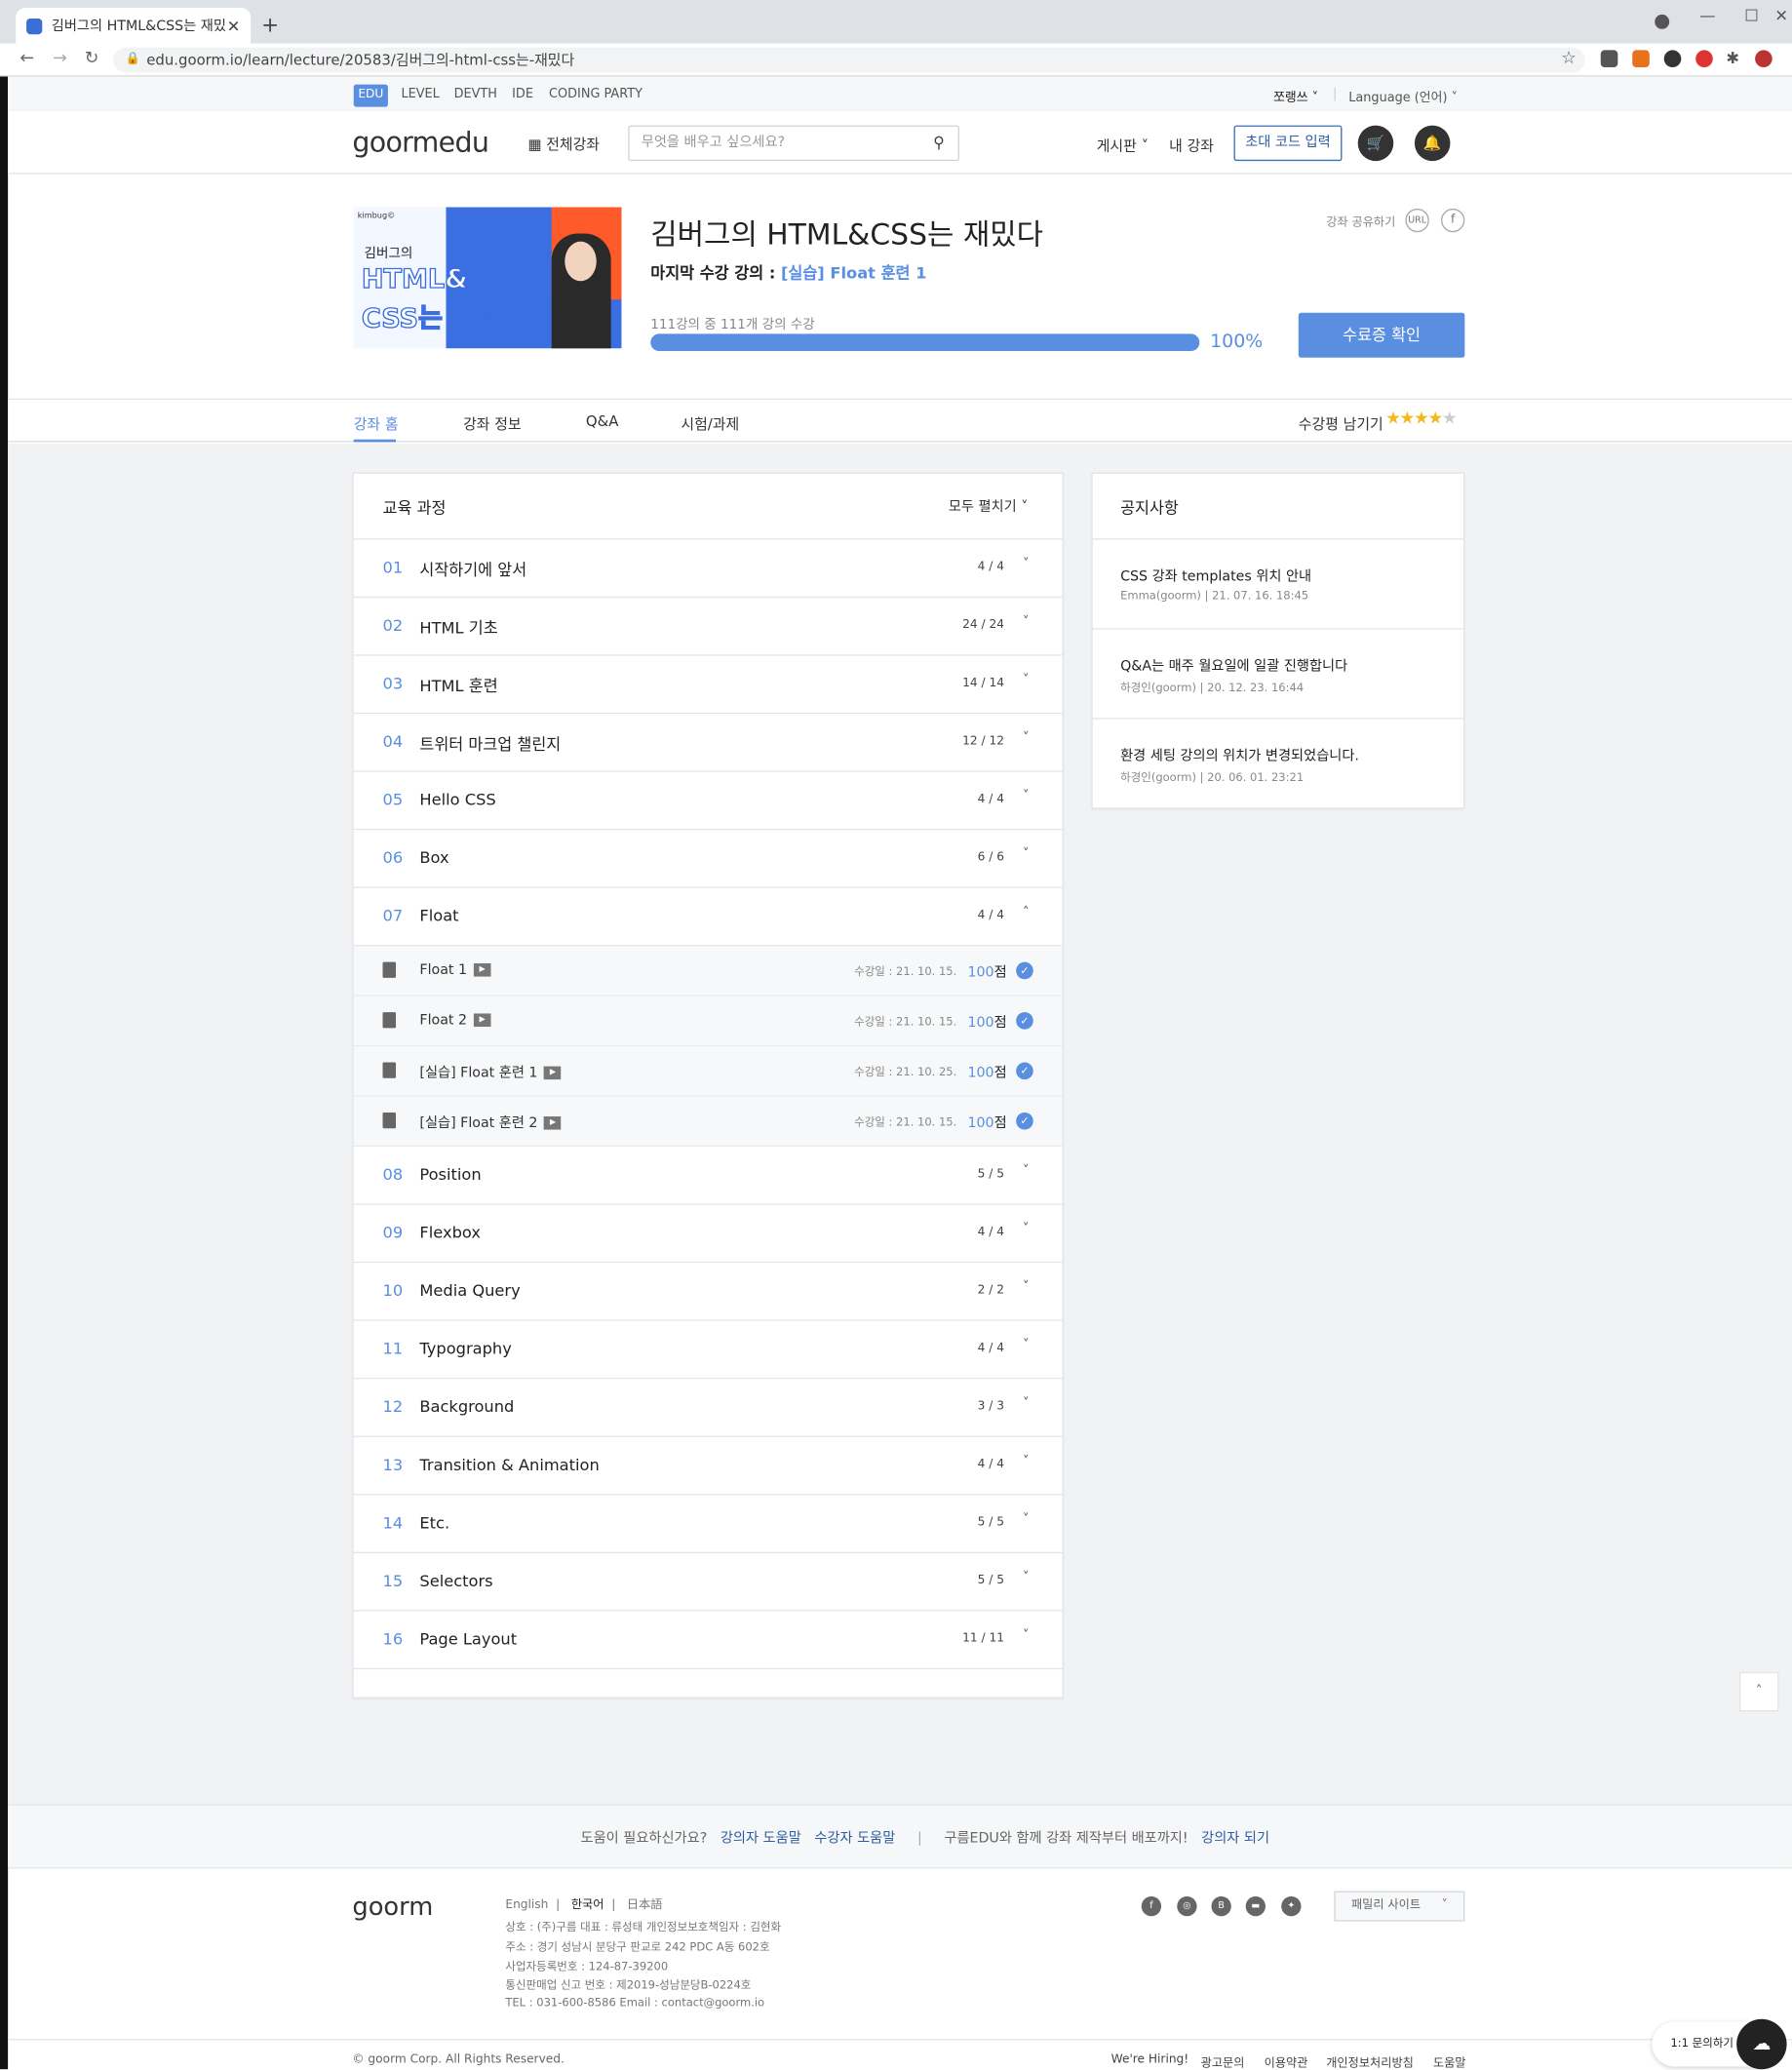  Describe the element at coordinates (989, 506) in the screenshot. I see `expand-all-button: 모두 펼치기 ˅` at that location.